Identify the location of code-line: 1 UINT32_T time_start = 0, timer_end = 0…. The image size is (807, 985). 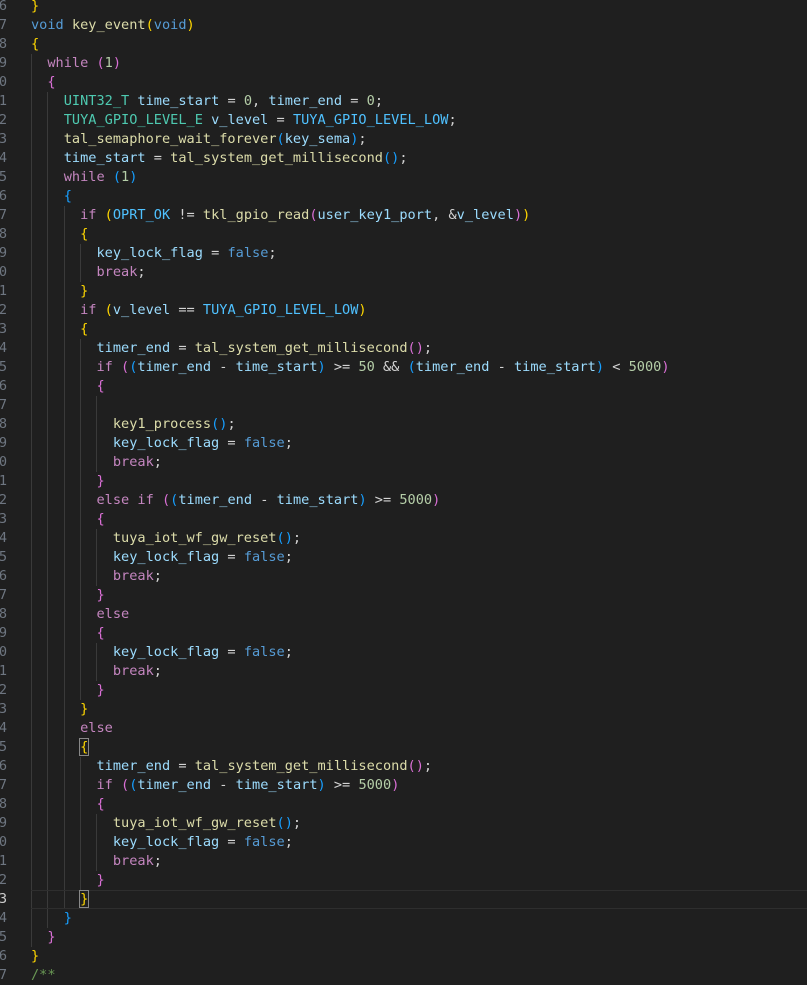
(403, 101).